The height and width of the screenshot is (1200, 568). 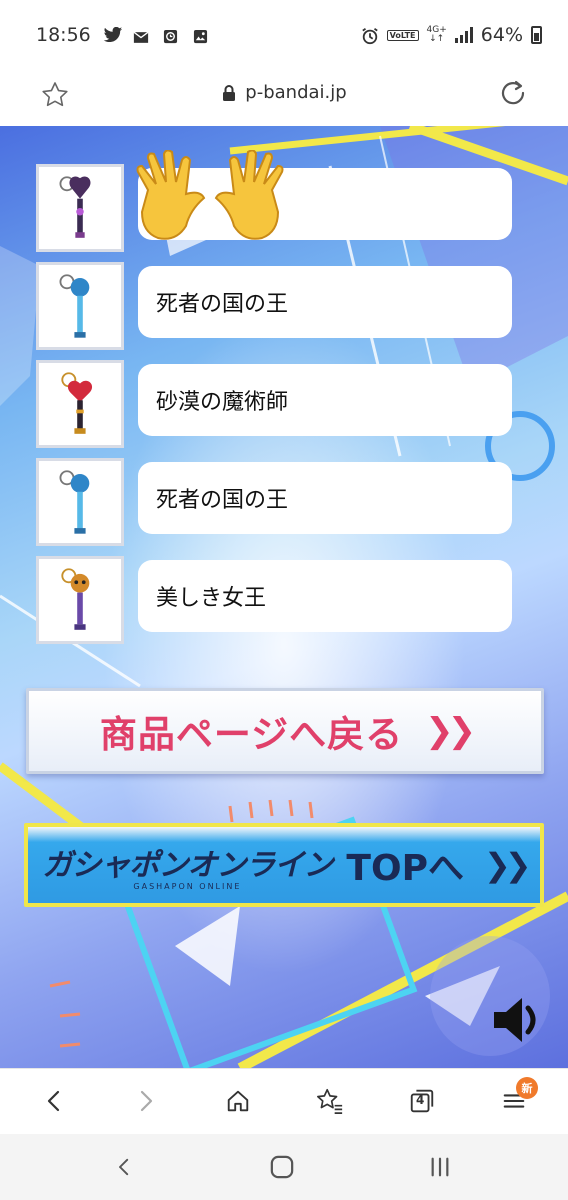 What do you see at coordinates (436, 34) in the screenshot?
I see `network-type: 4G+ ↓↑` at bounding box center [436, 34].